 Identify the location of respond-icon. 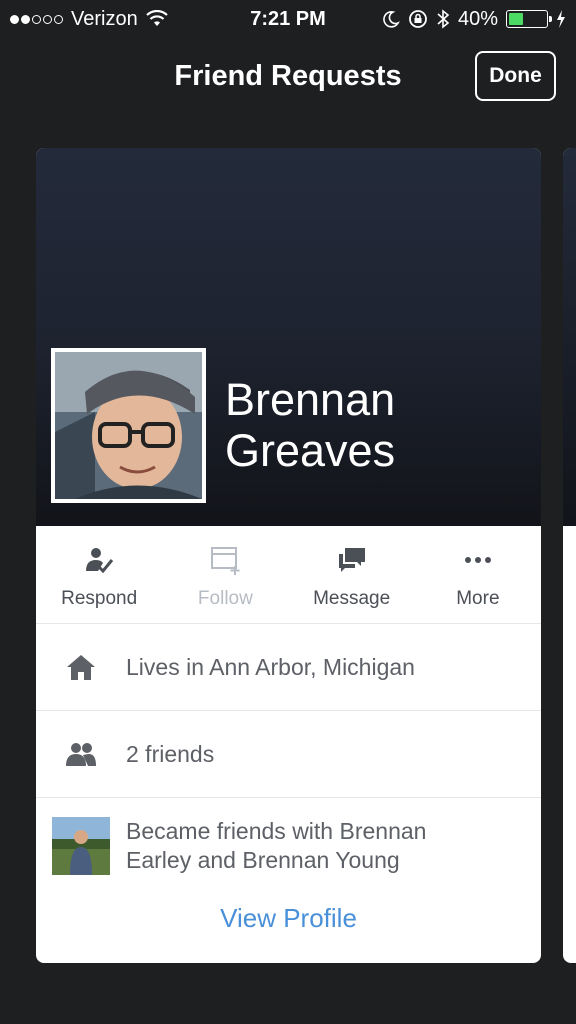
(100, 561).